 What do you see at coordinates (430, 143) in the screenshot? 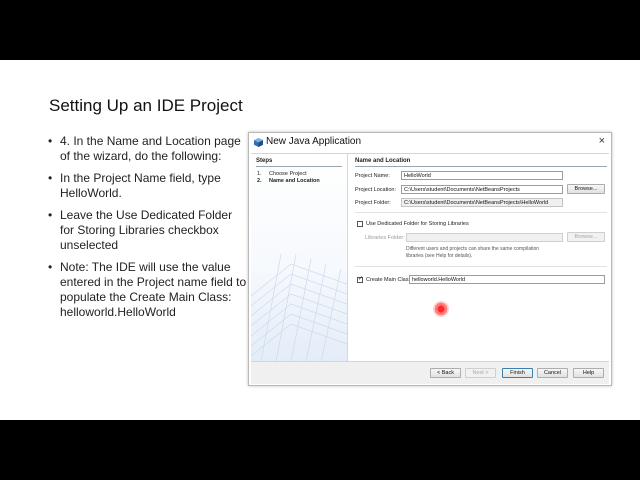
I see `dialog-titlebar: New Java Application ×` at bounding box center [430, 143].